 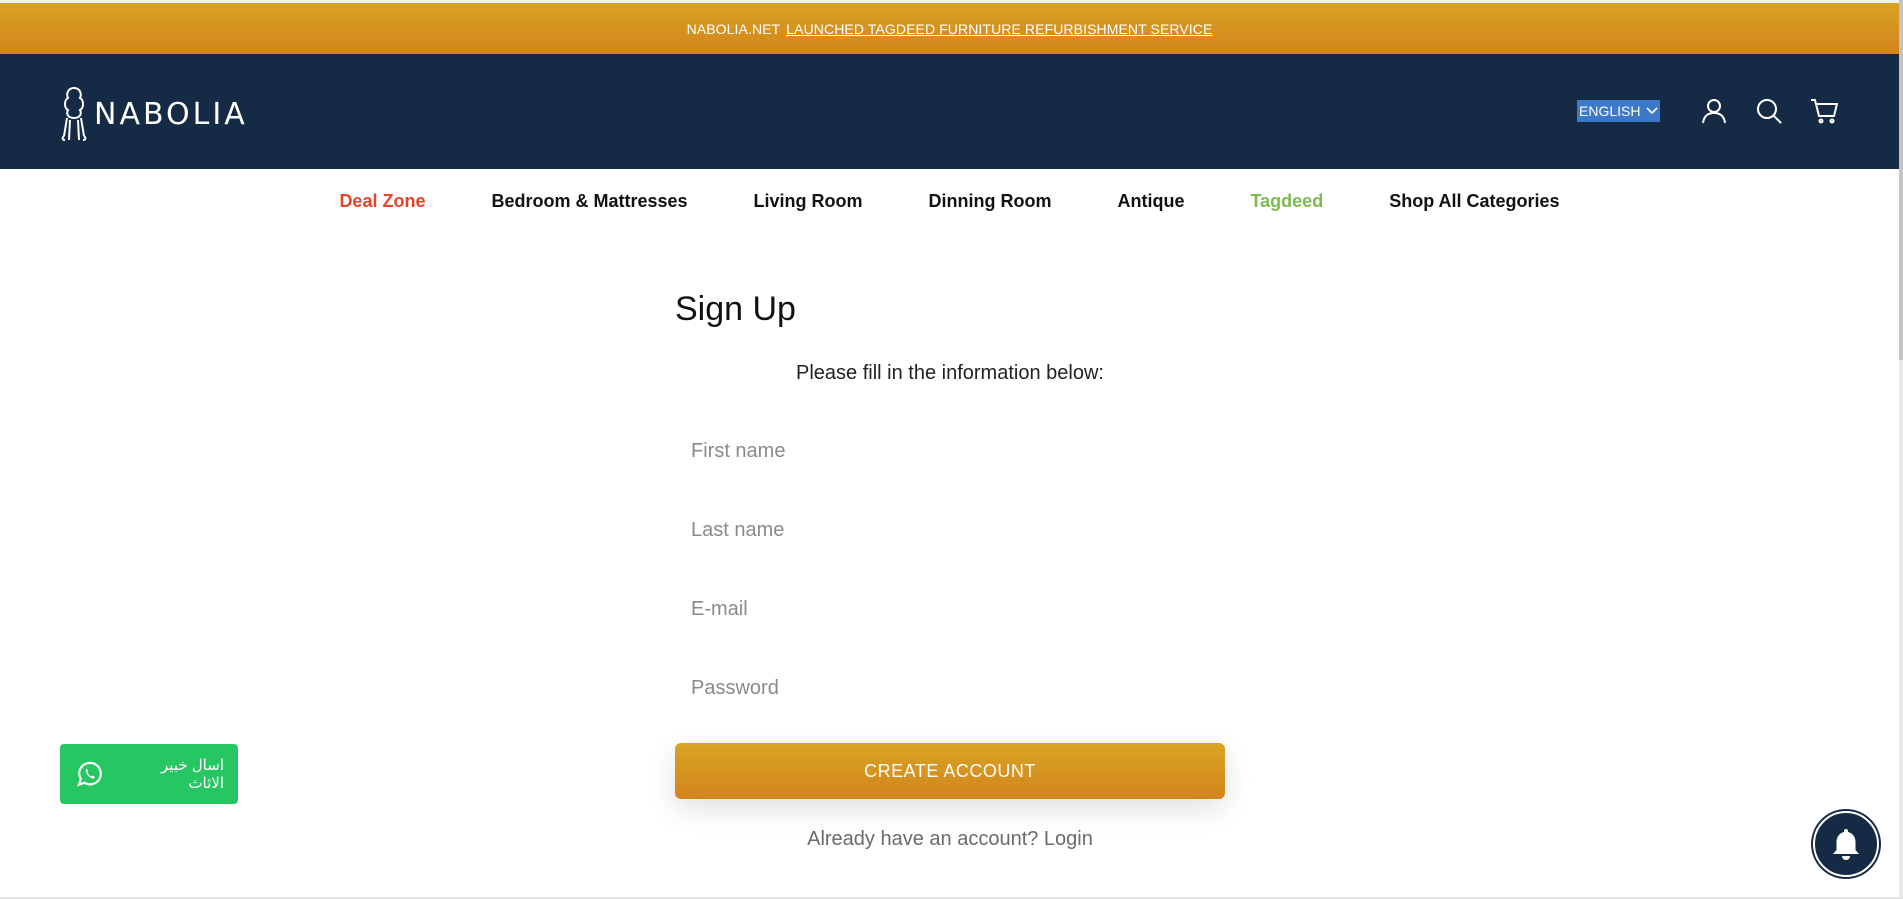 I want to click on whatsapp-label: اسال خبير الاثاث, so click(x=192, y=774).